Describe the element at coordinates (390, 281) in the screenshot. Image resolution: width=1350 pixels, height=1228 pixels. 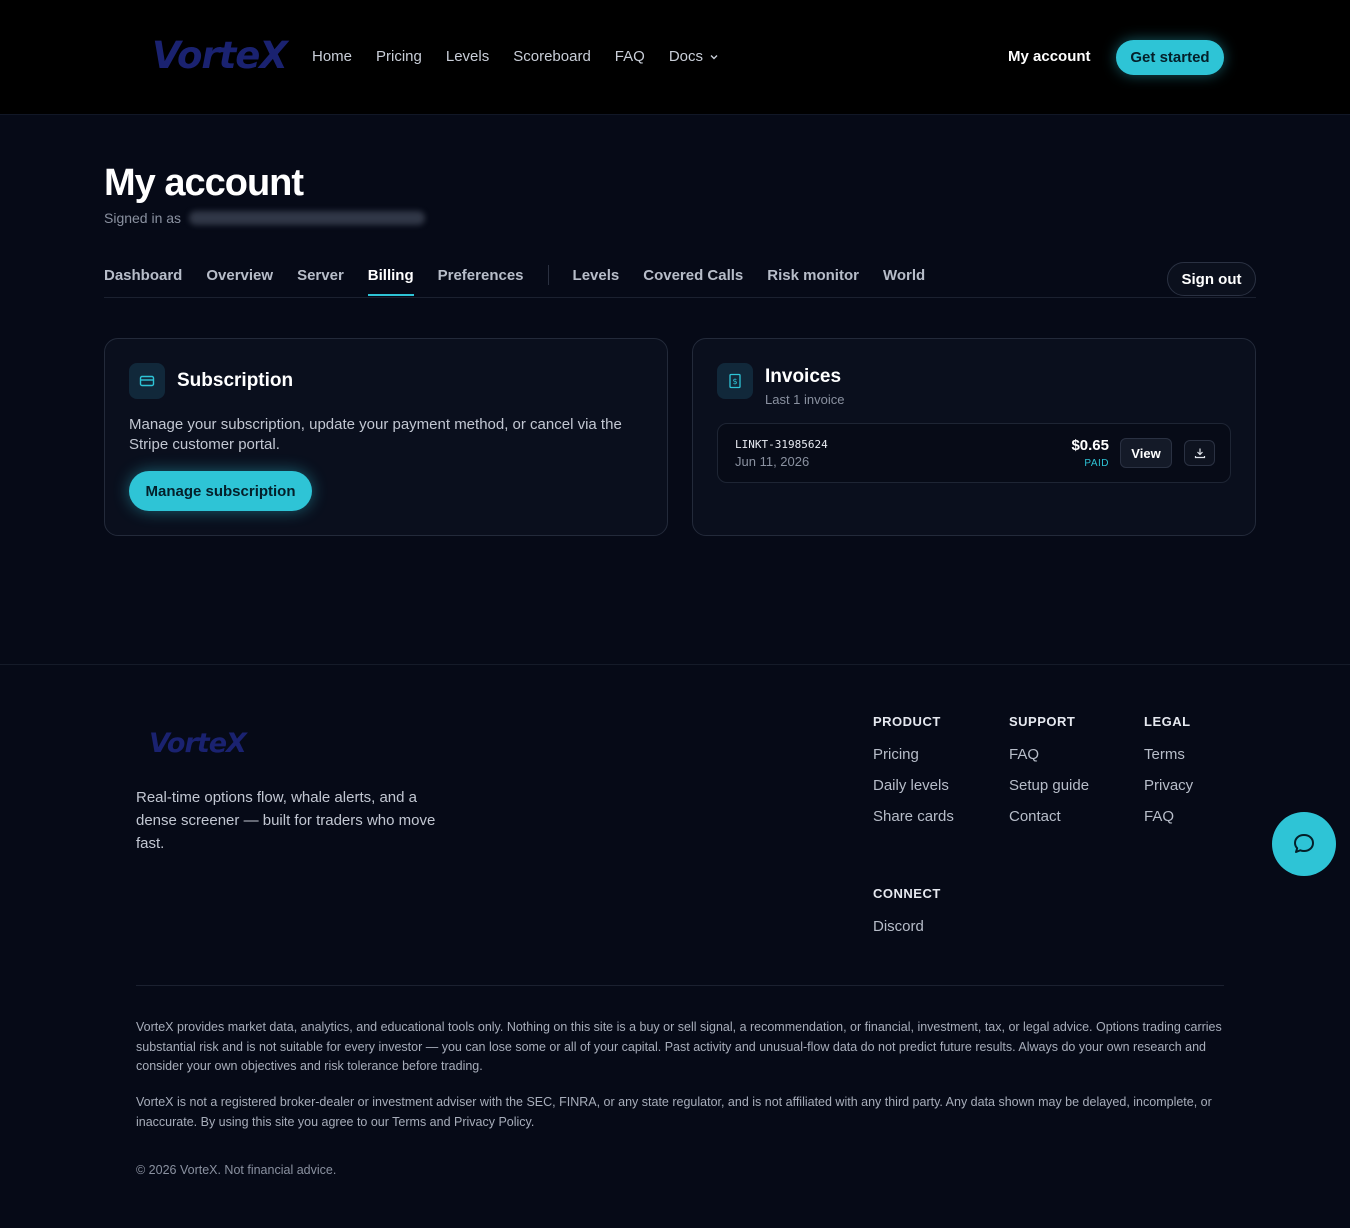
I see `tab-billing: Billing` at that location.